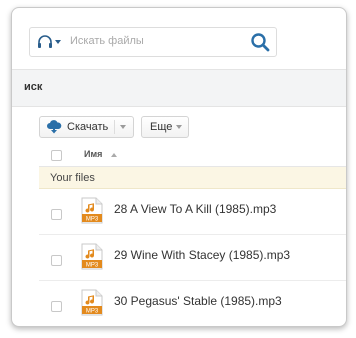 This screenshot has height=338, width=356. Describe the element at coordinates (72, 178) in the screenshot. I see `section-label: Your files` at that location.